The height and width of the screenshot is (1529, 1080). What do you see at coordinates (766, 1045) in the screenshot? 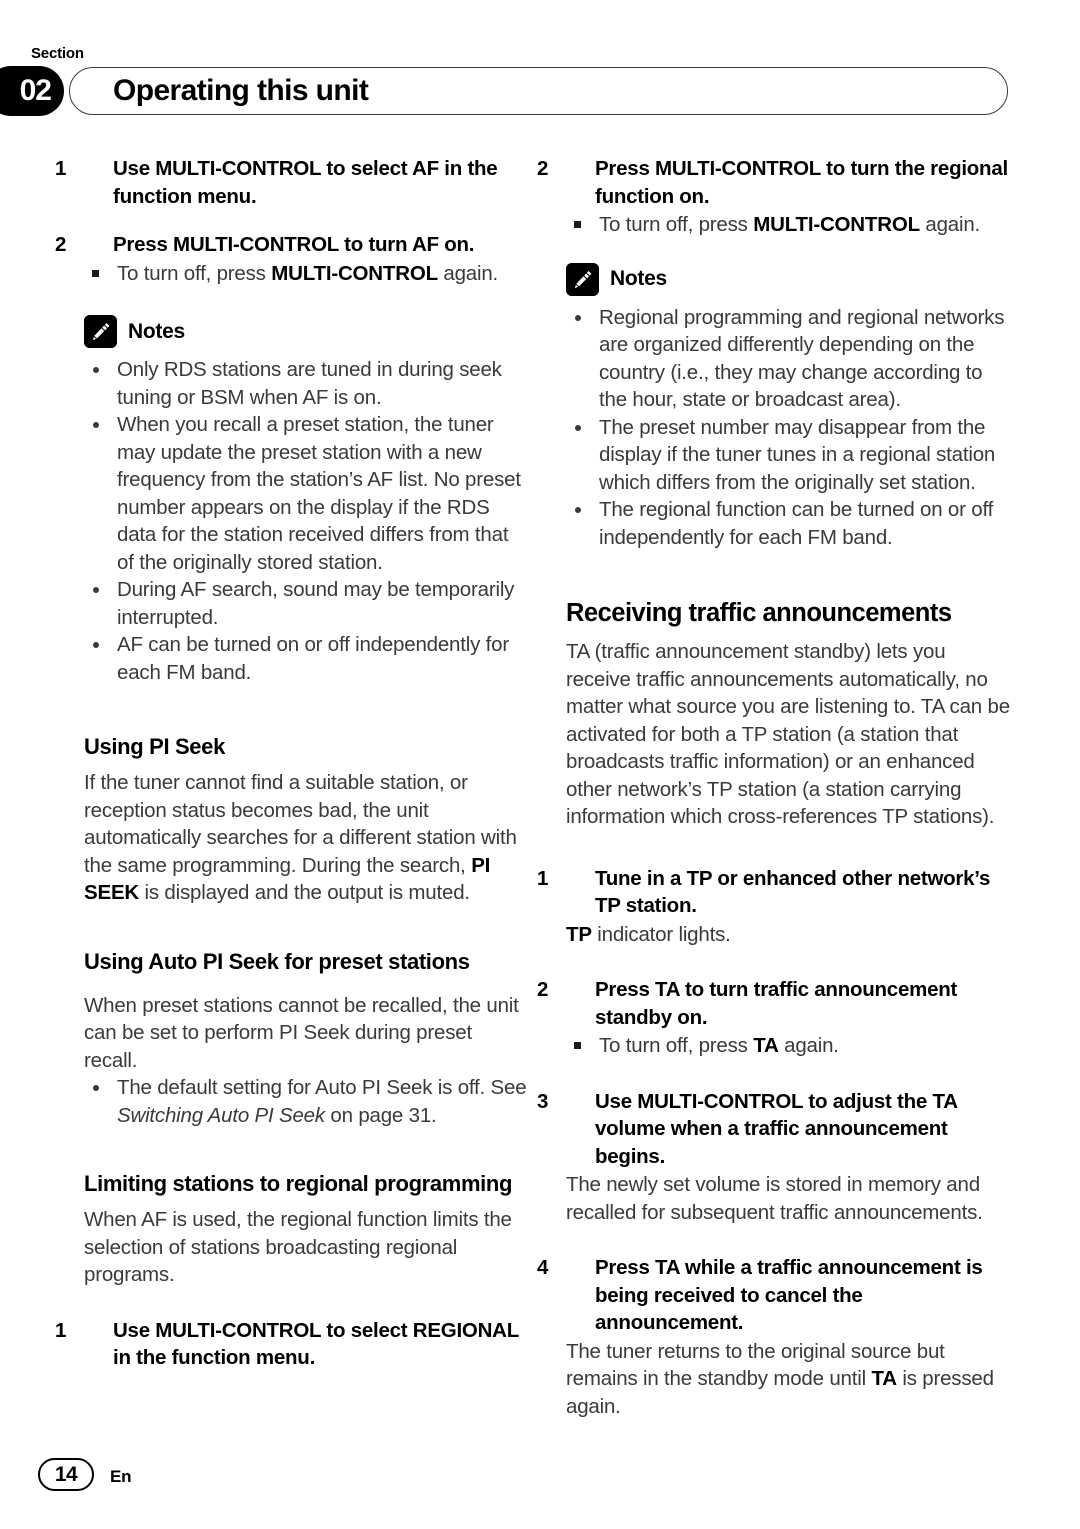
I see `sub-bullet-text-bold: TA` at bounding box center [766, 1045].